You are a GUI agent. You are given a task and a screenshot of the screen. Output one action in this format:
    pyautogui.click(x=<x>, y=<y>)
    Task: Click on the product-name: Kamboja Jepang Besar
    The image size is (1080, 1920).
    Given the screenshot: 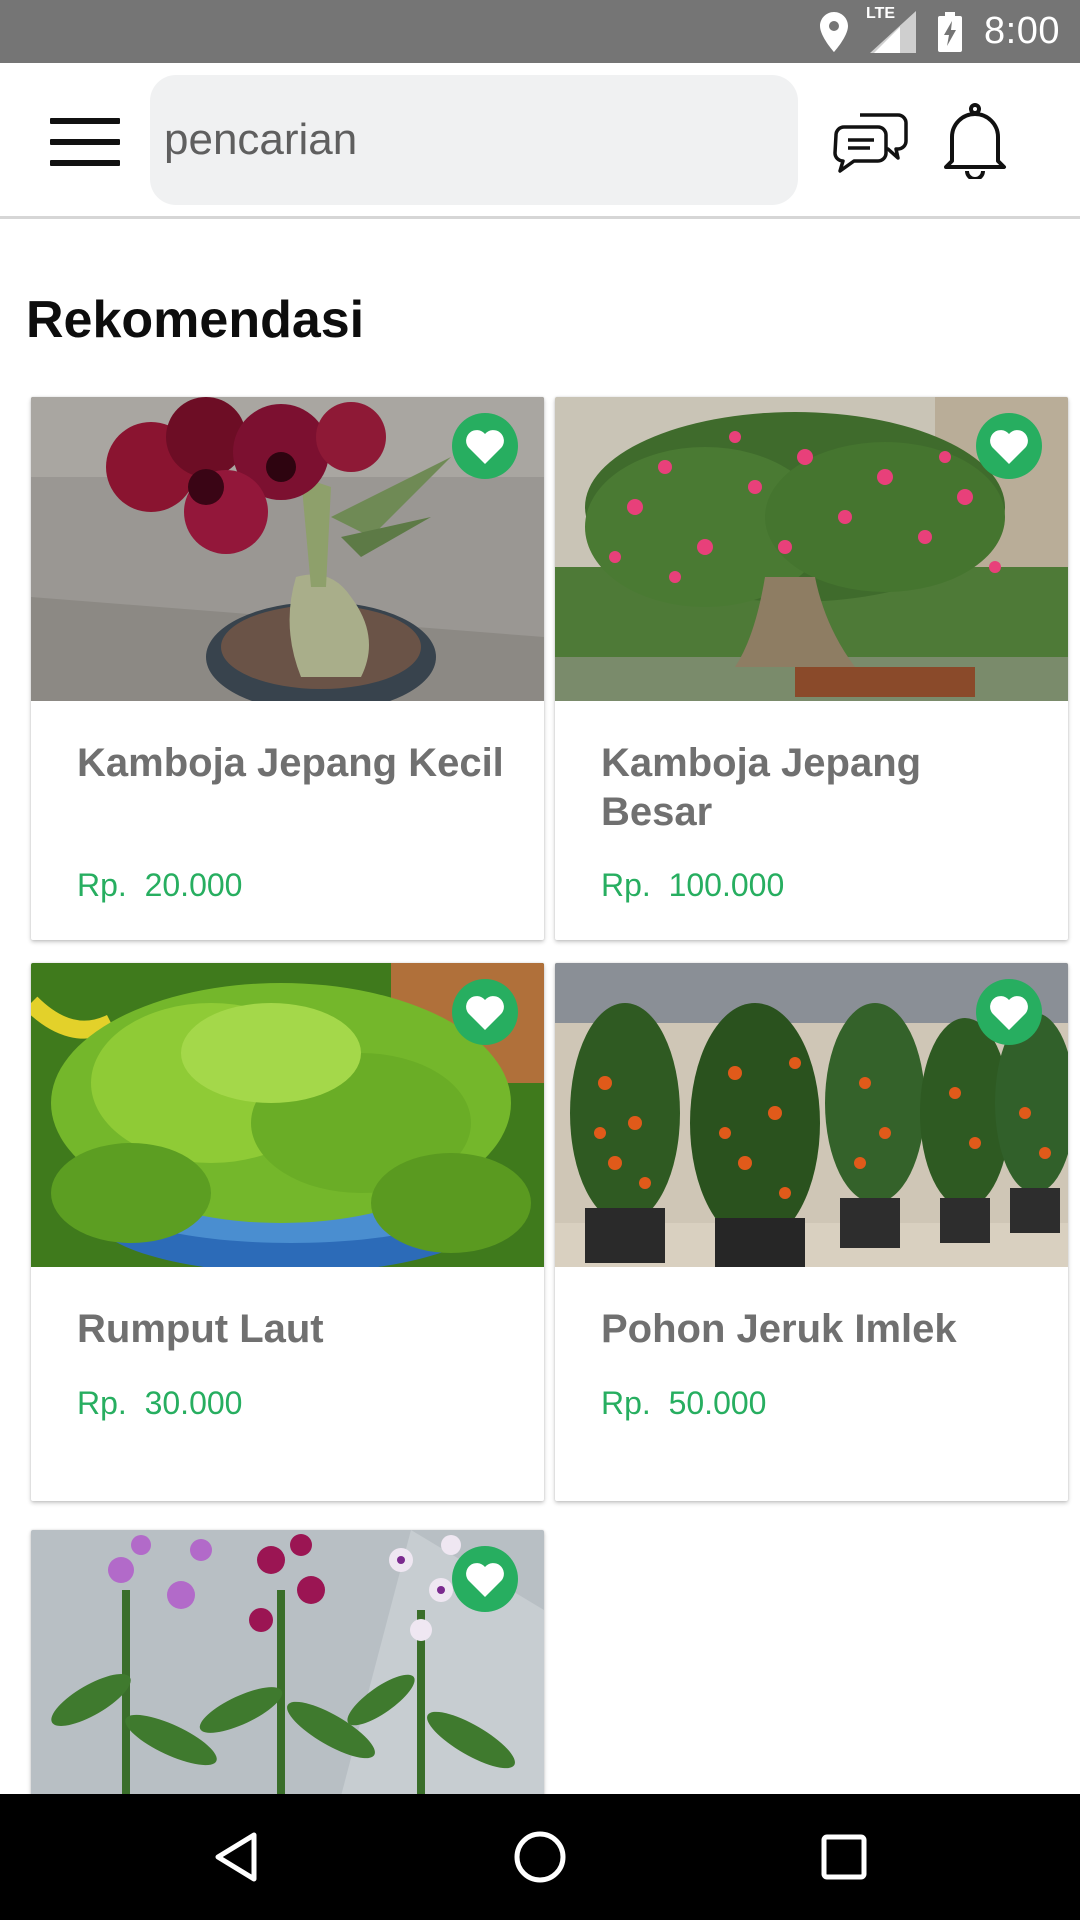 What is the action you would take?
    pyautogui.click(x=761, y=787)
    